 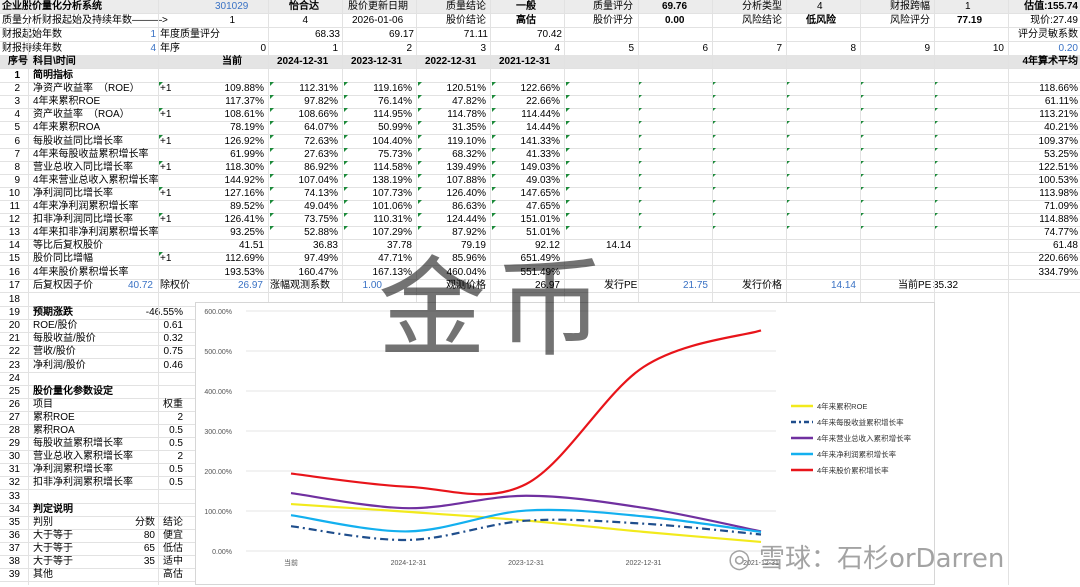 I want to click on cell-value: 126.41%, so click(x=237, y=219).